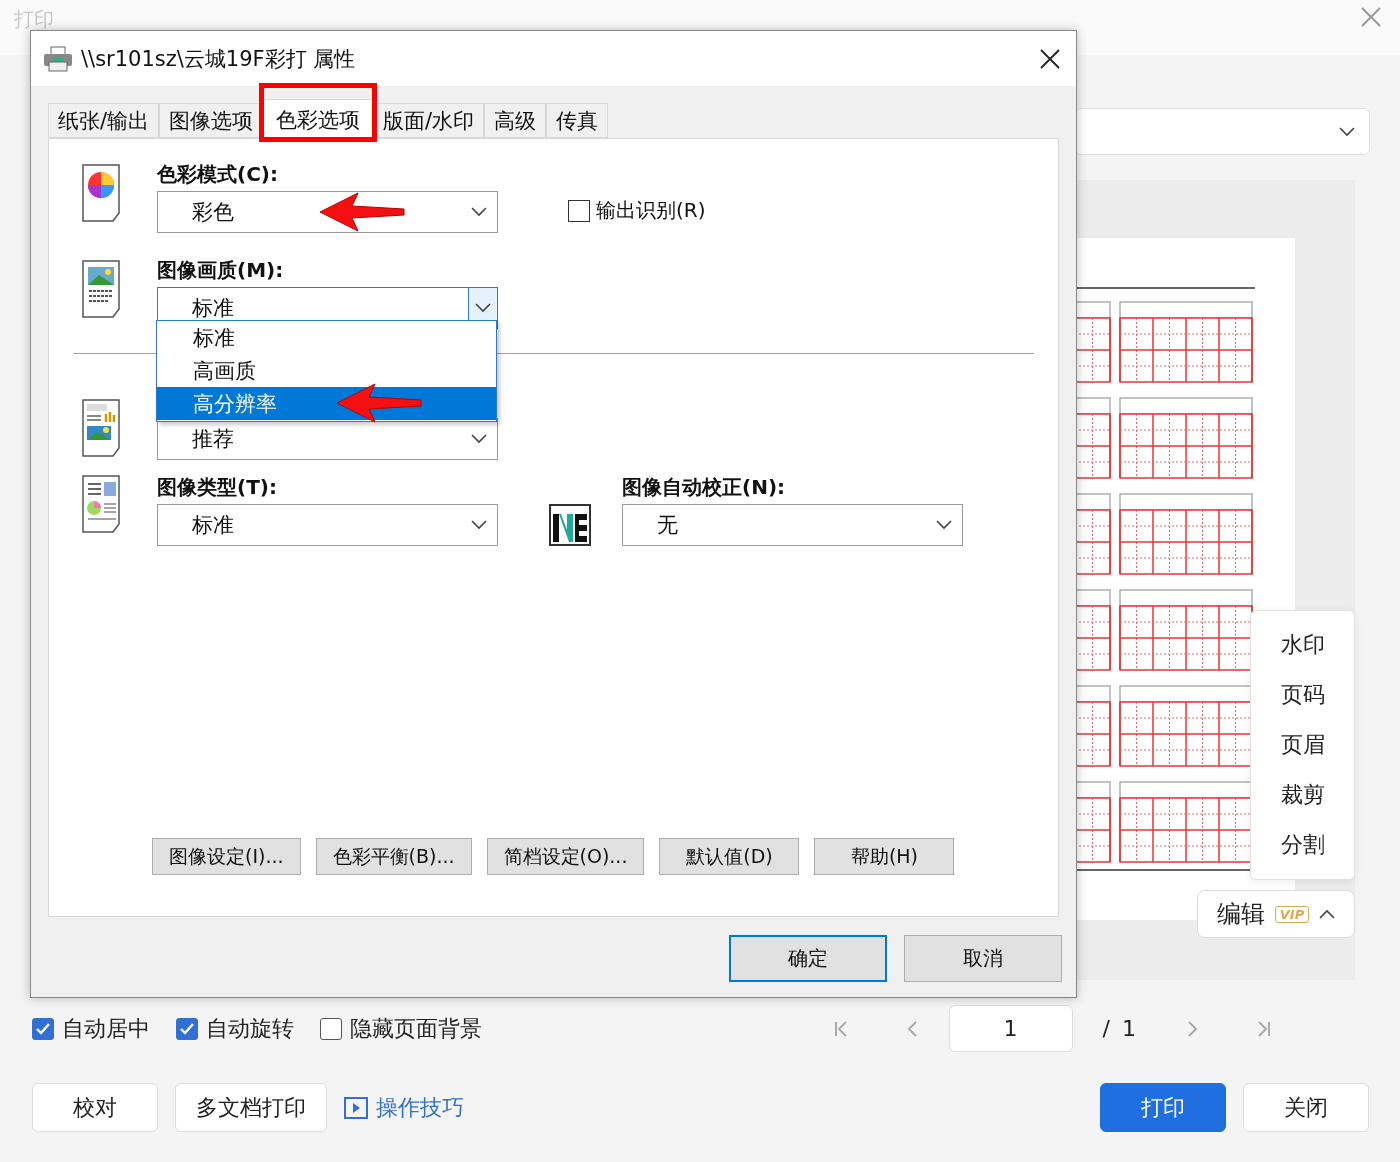 The height and width of the screenshot is (1162, 1400). What do you see at coordinates (91, 1028) in the screenshot?
I see `checkbox-option: 自动居中` at bounding box center [91, 1028].